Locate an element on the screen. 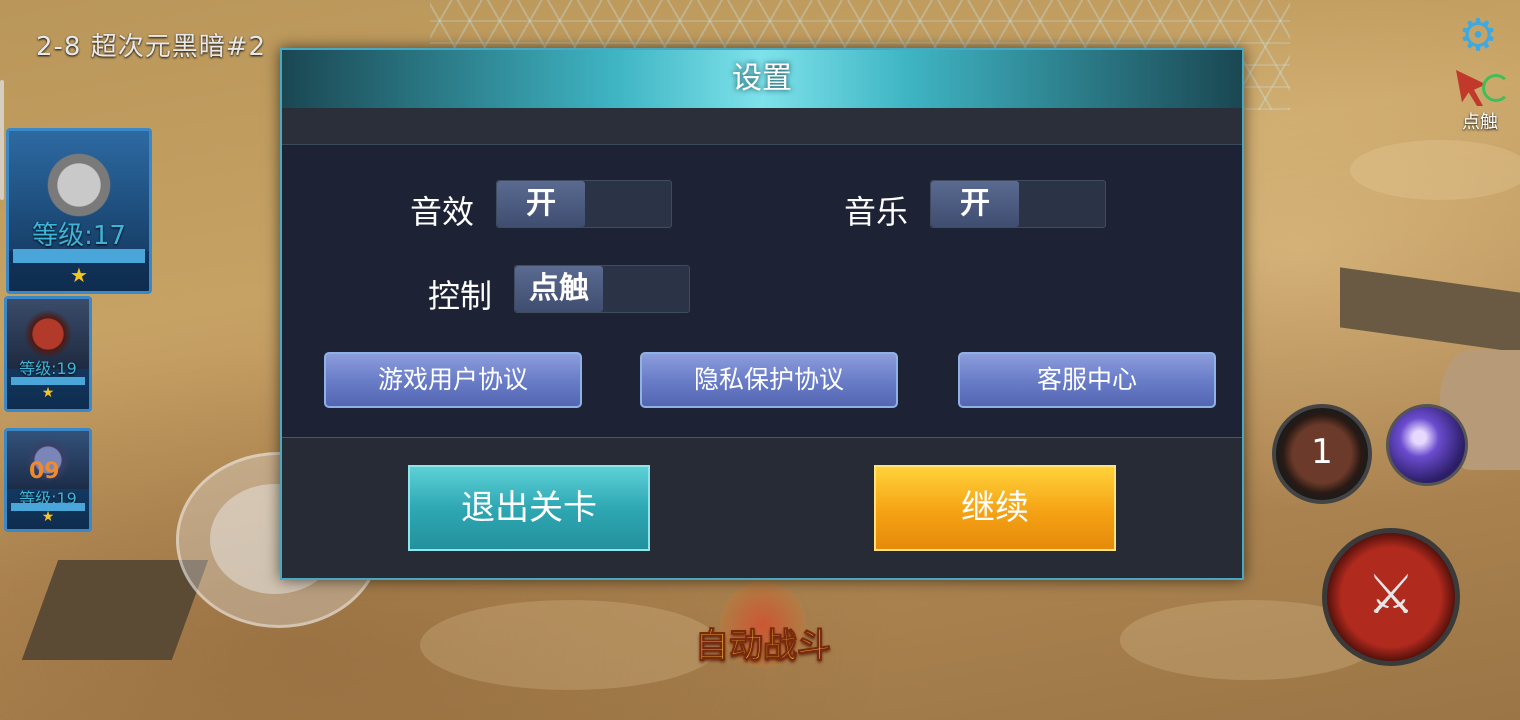 The height and width of the screenshot is (720, 1520). skill-1-button: 1 is located at coordinates (1322, 454).